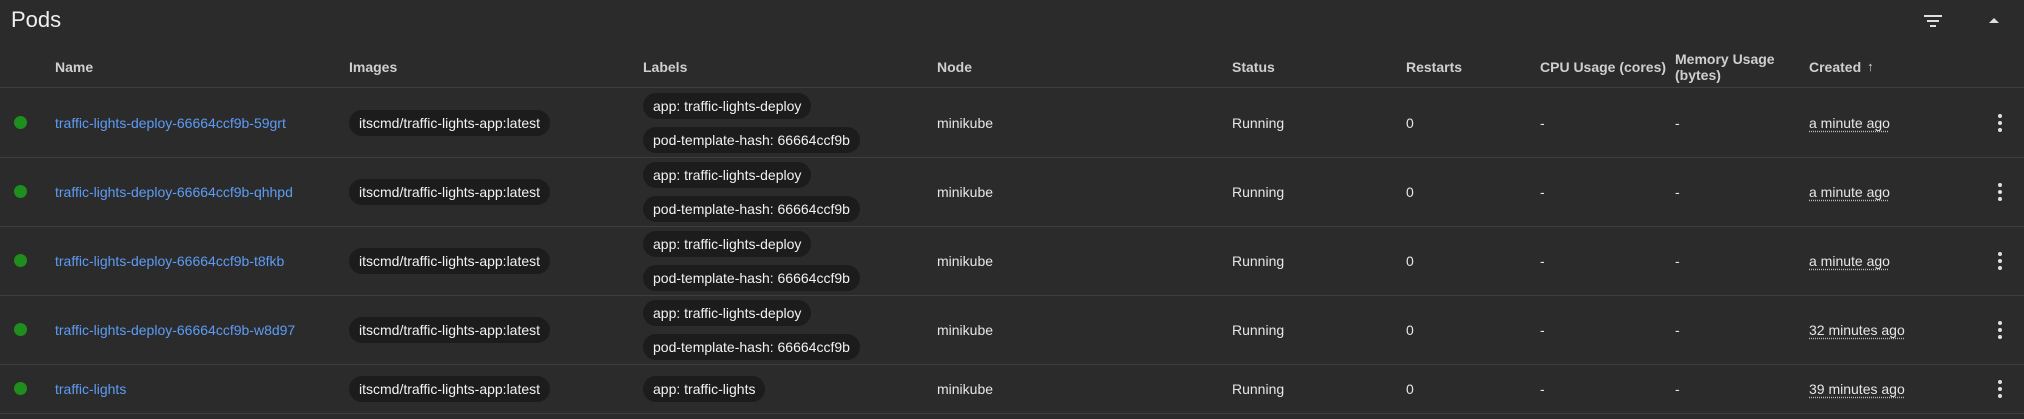 The width and height of the screenshot is (2024, 419). I want to click on column-header-status: Status, so click(1253, 66).